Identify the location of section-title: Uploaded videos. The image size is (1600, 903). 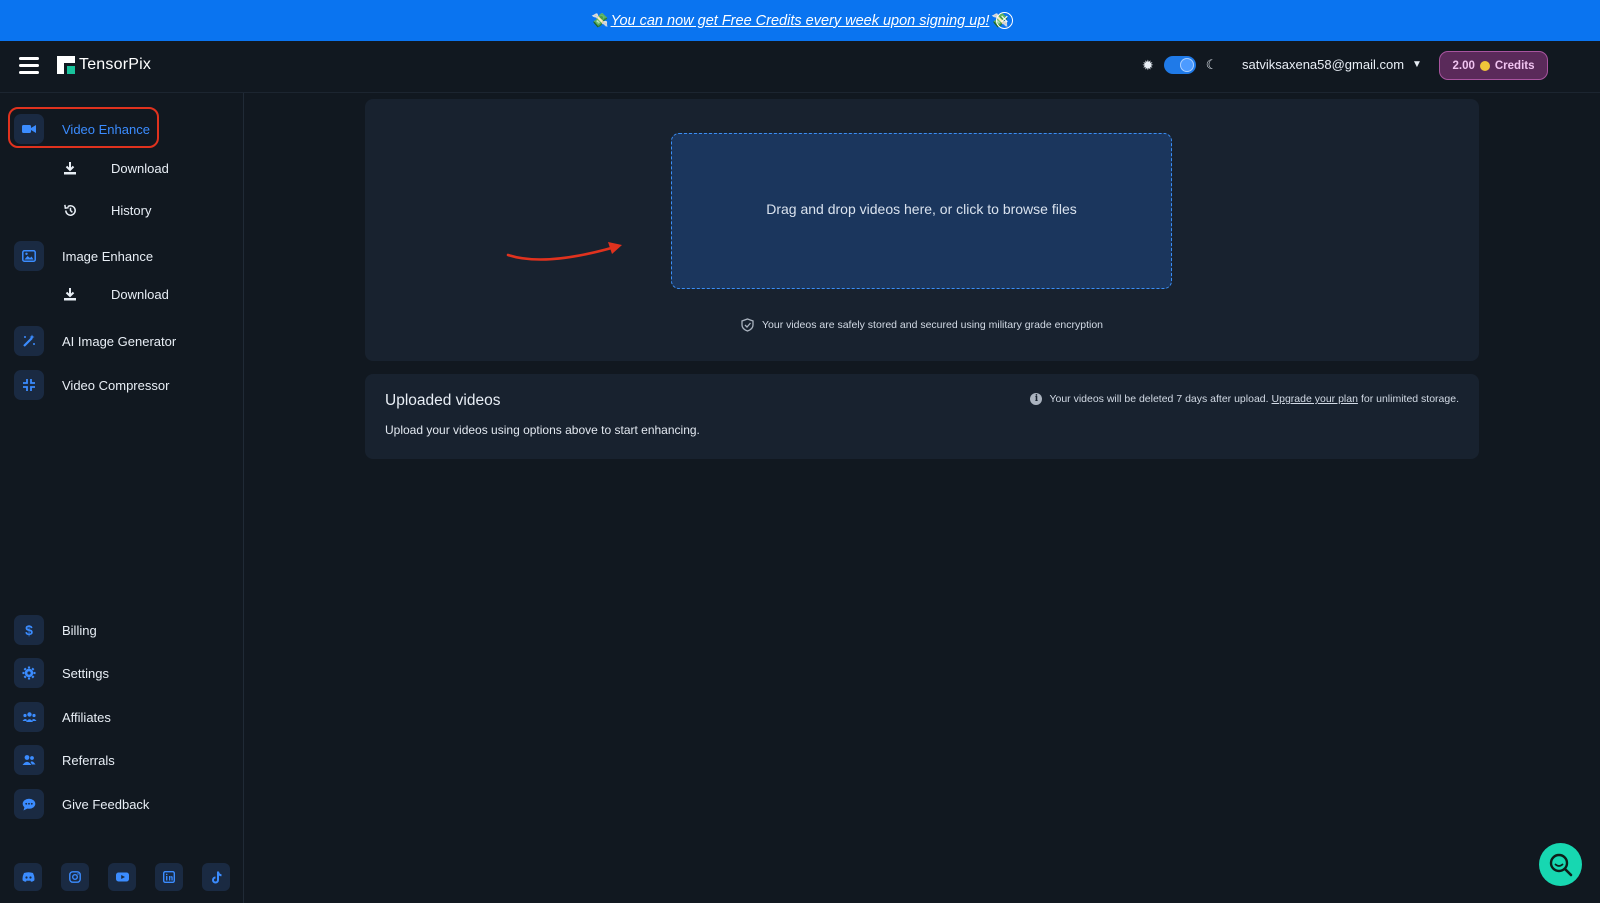
(443, 400).